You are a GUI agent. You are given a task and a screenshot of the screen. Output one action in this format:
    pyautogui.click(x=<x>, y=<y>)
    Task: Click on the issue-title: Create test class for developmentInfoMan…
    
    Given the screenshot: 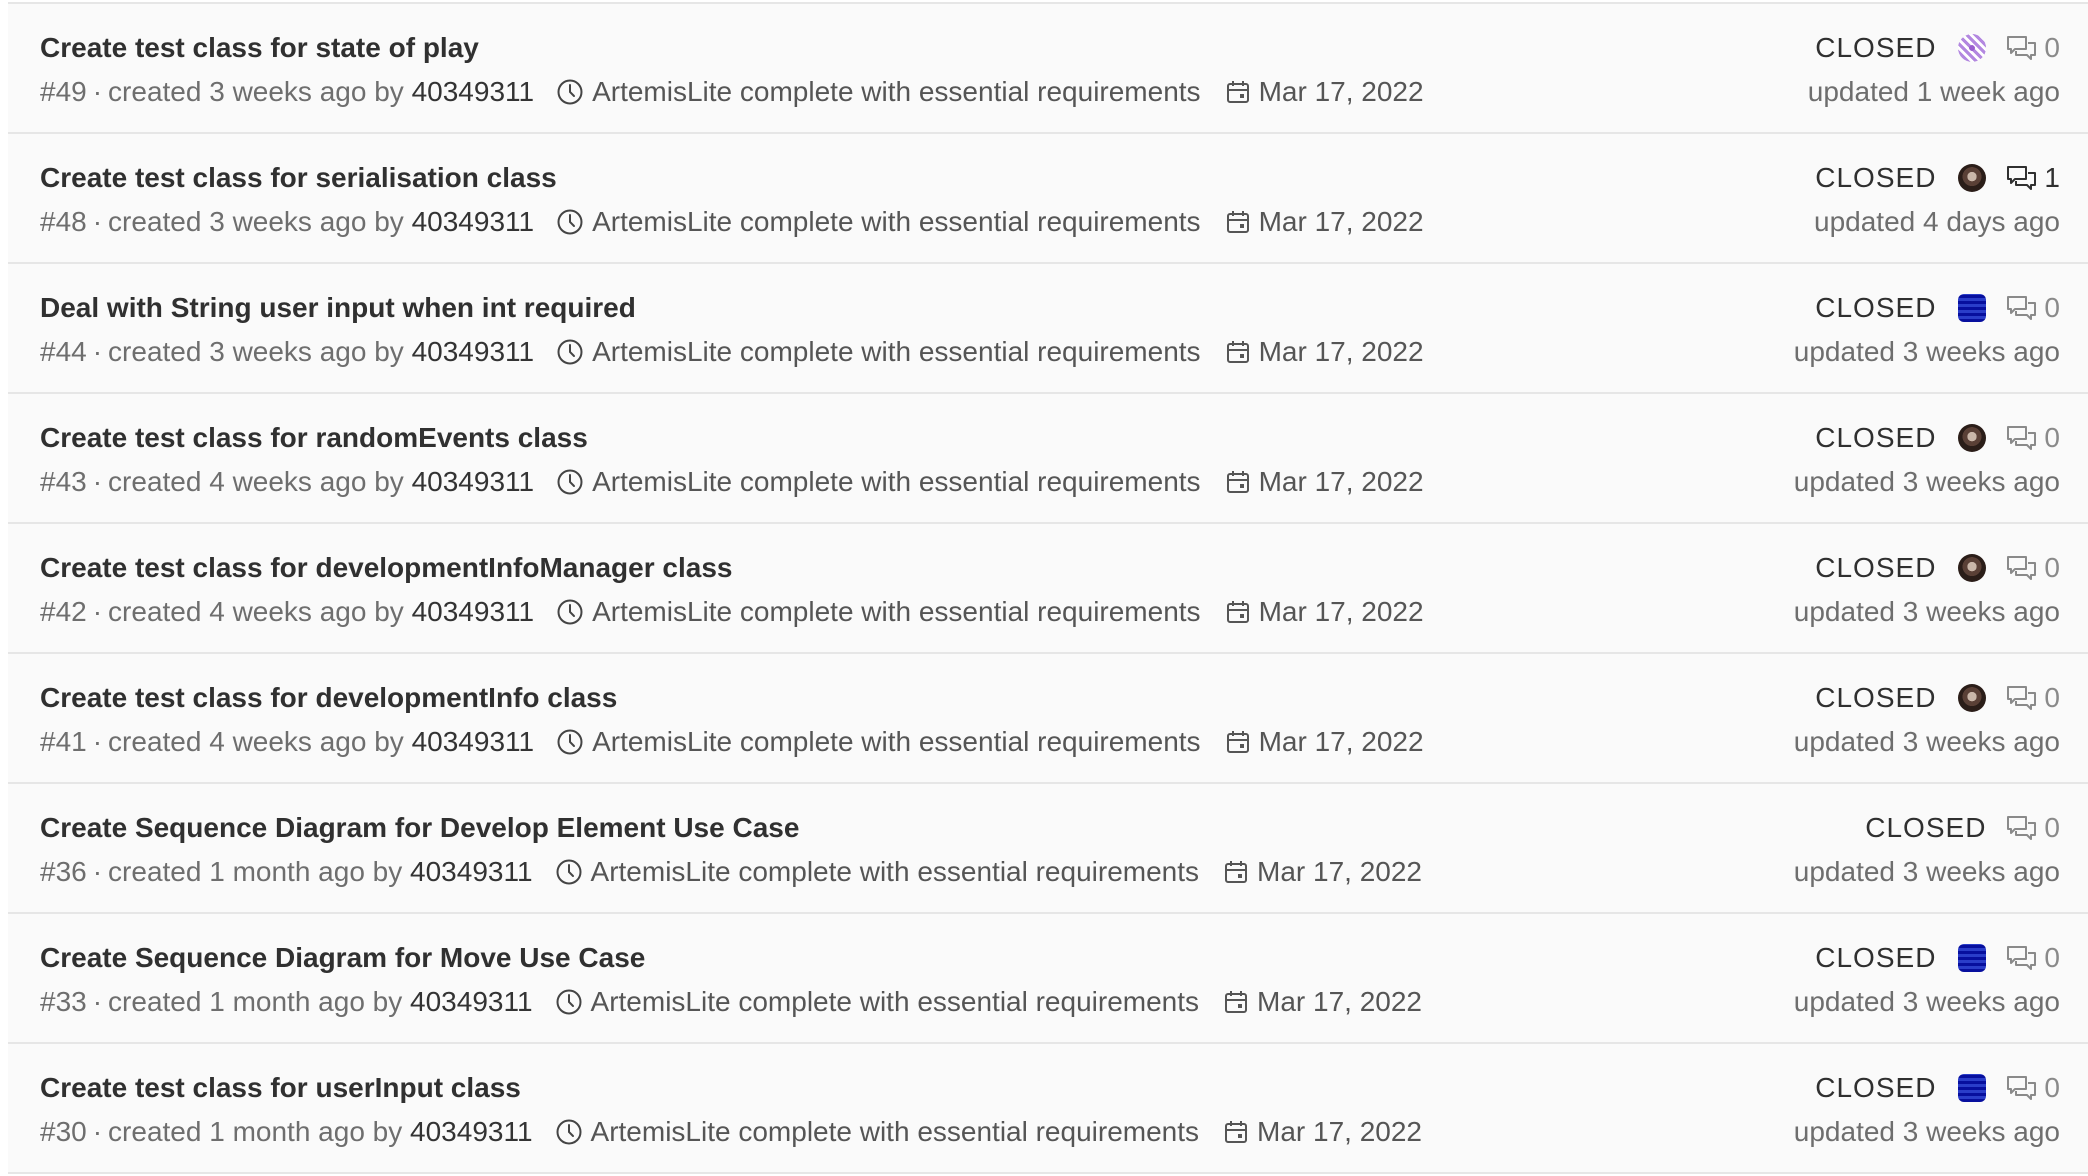 What is the action you would take?
    pyautogui.click(x=386, y=568)
    